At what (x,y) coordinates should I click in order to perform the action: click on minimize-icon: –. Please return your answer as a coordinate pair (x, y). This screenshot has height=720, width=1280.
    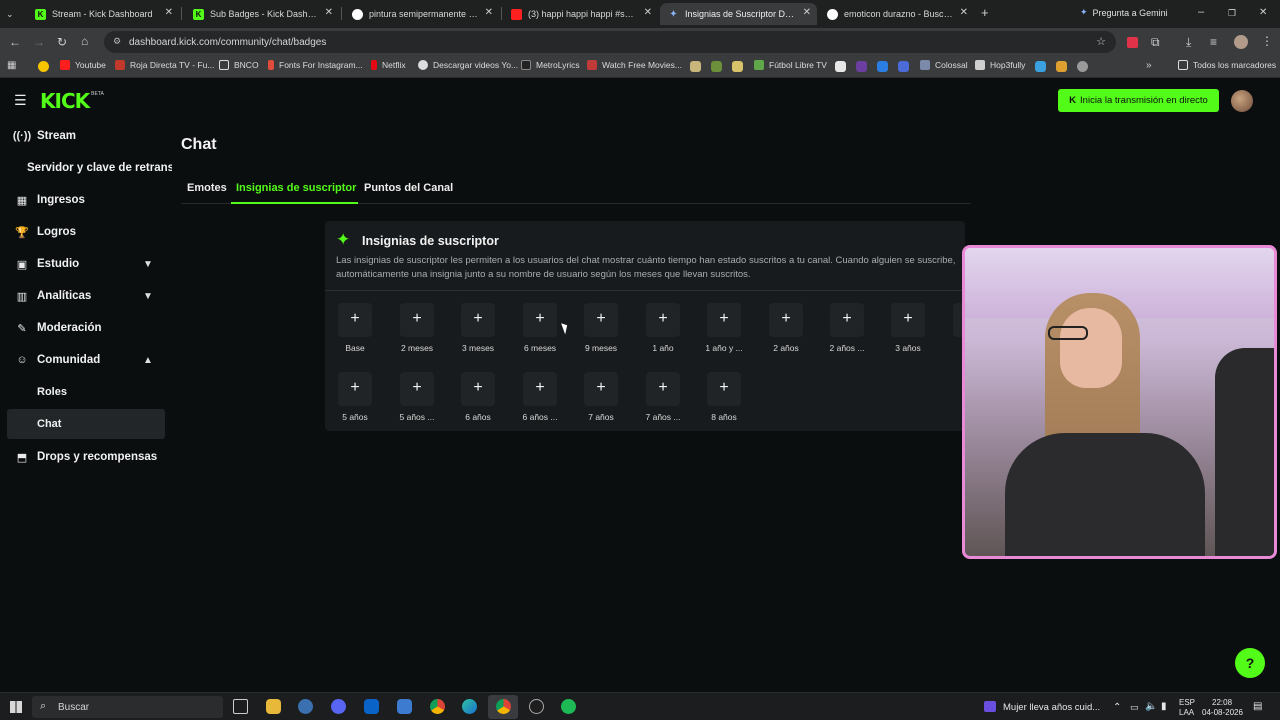
    Looking at the image, I should click on (1201, 12).